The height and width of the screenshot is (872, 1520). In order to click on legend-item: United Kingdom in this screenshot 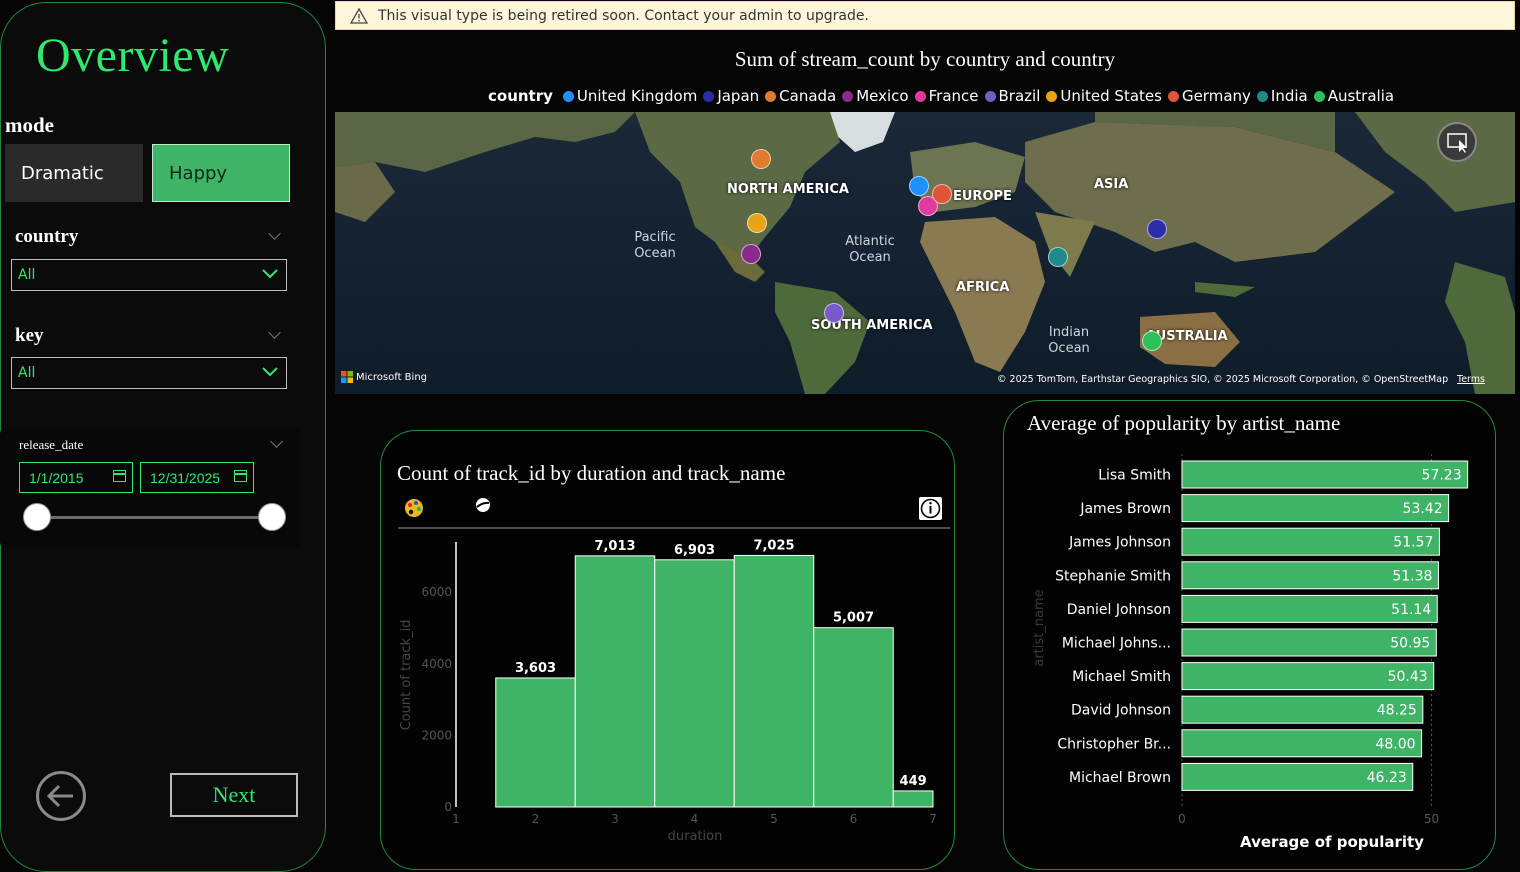, I will do `click(629, 96)`.